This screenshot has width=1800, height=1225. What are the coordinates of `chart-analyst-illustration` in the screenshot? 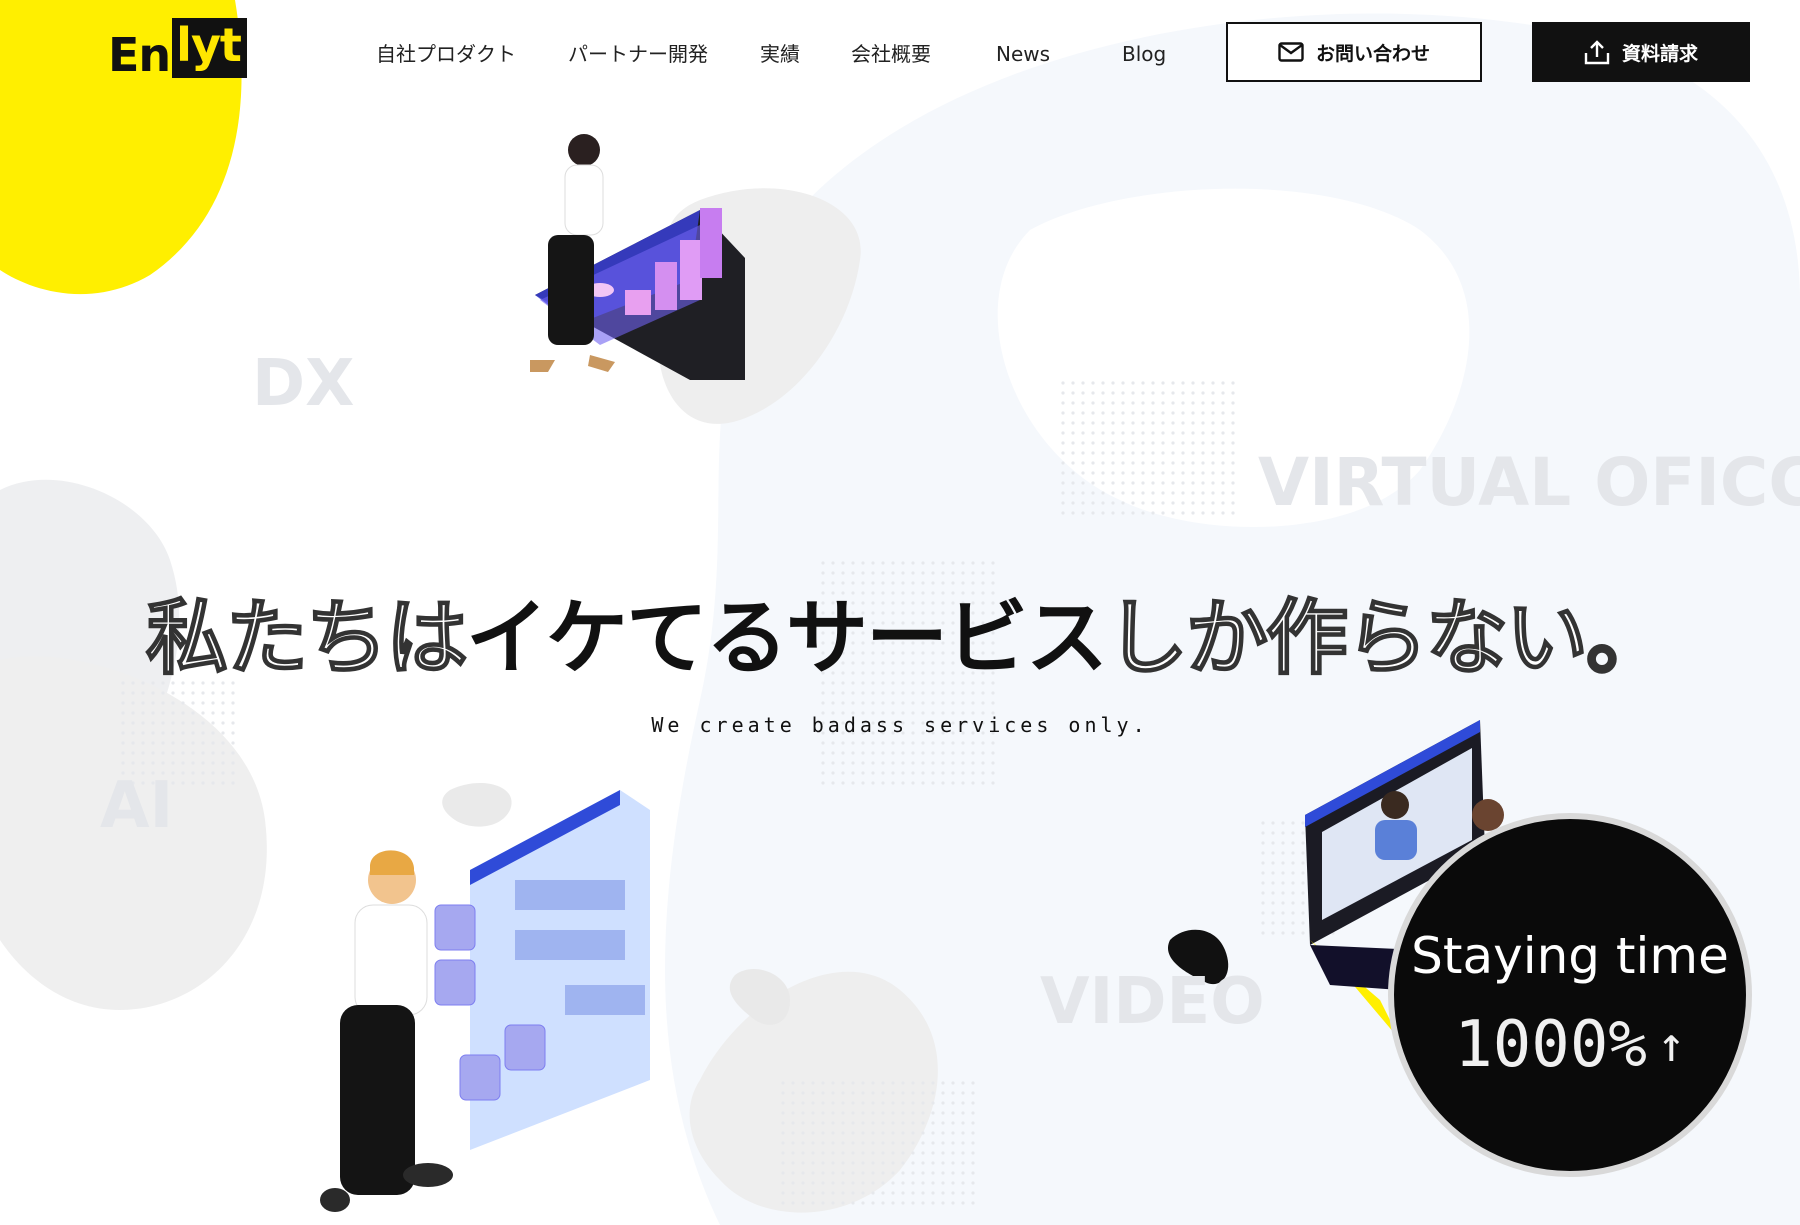 It's located at (637, 257).